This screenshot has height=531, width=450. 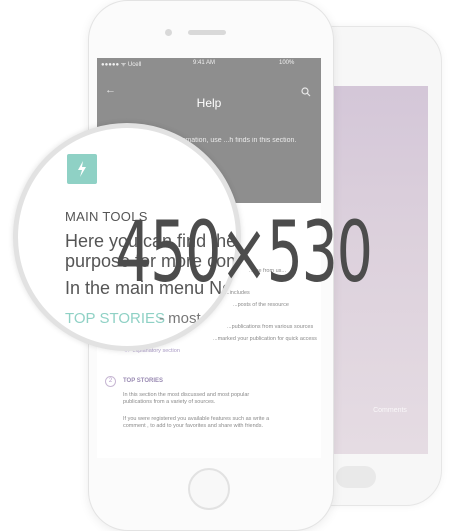 What do you see at coordinates (180, 318) in the screenshot?
I see `magnified-most: - most` at bounding box center [180, 318].